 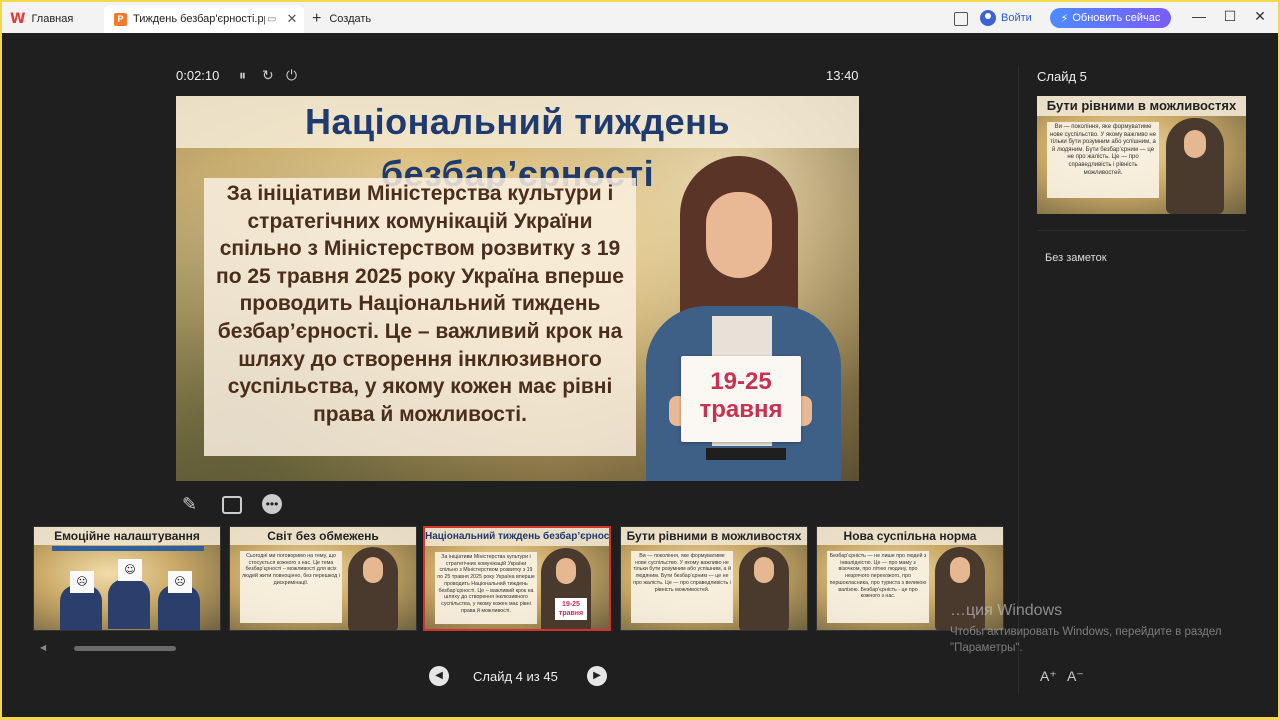 I want to click on lightning-icon: ⚡, so click(x=1064, y=18).